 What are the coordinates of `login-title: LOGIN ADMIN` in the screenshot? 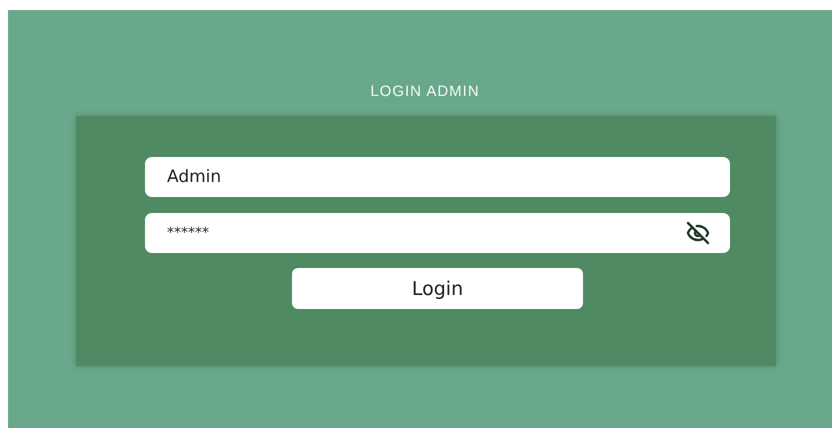 It's located at (425, 92).